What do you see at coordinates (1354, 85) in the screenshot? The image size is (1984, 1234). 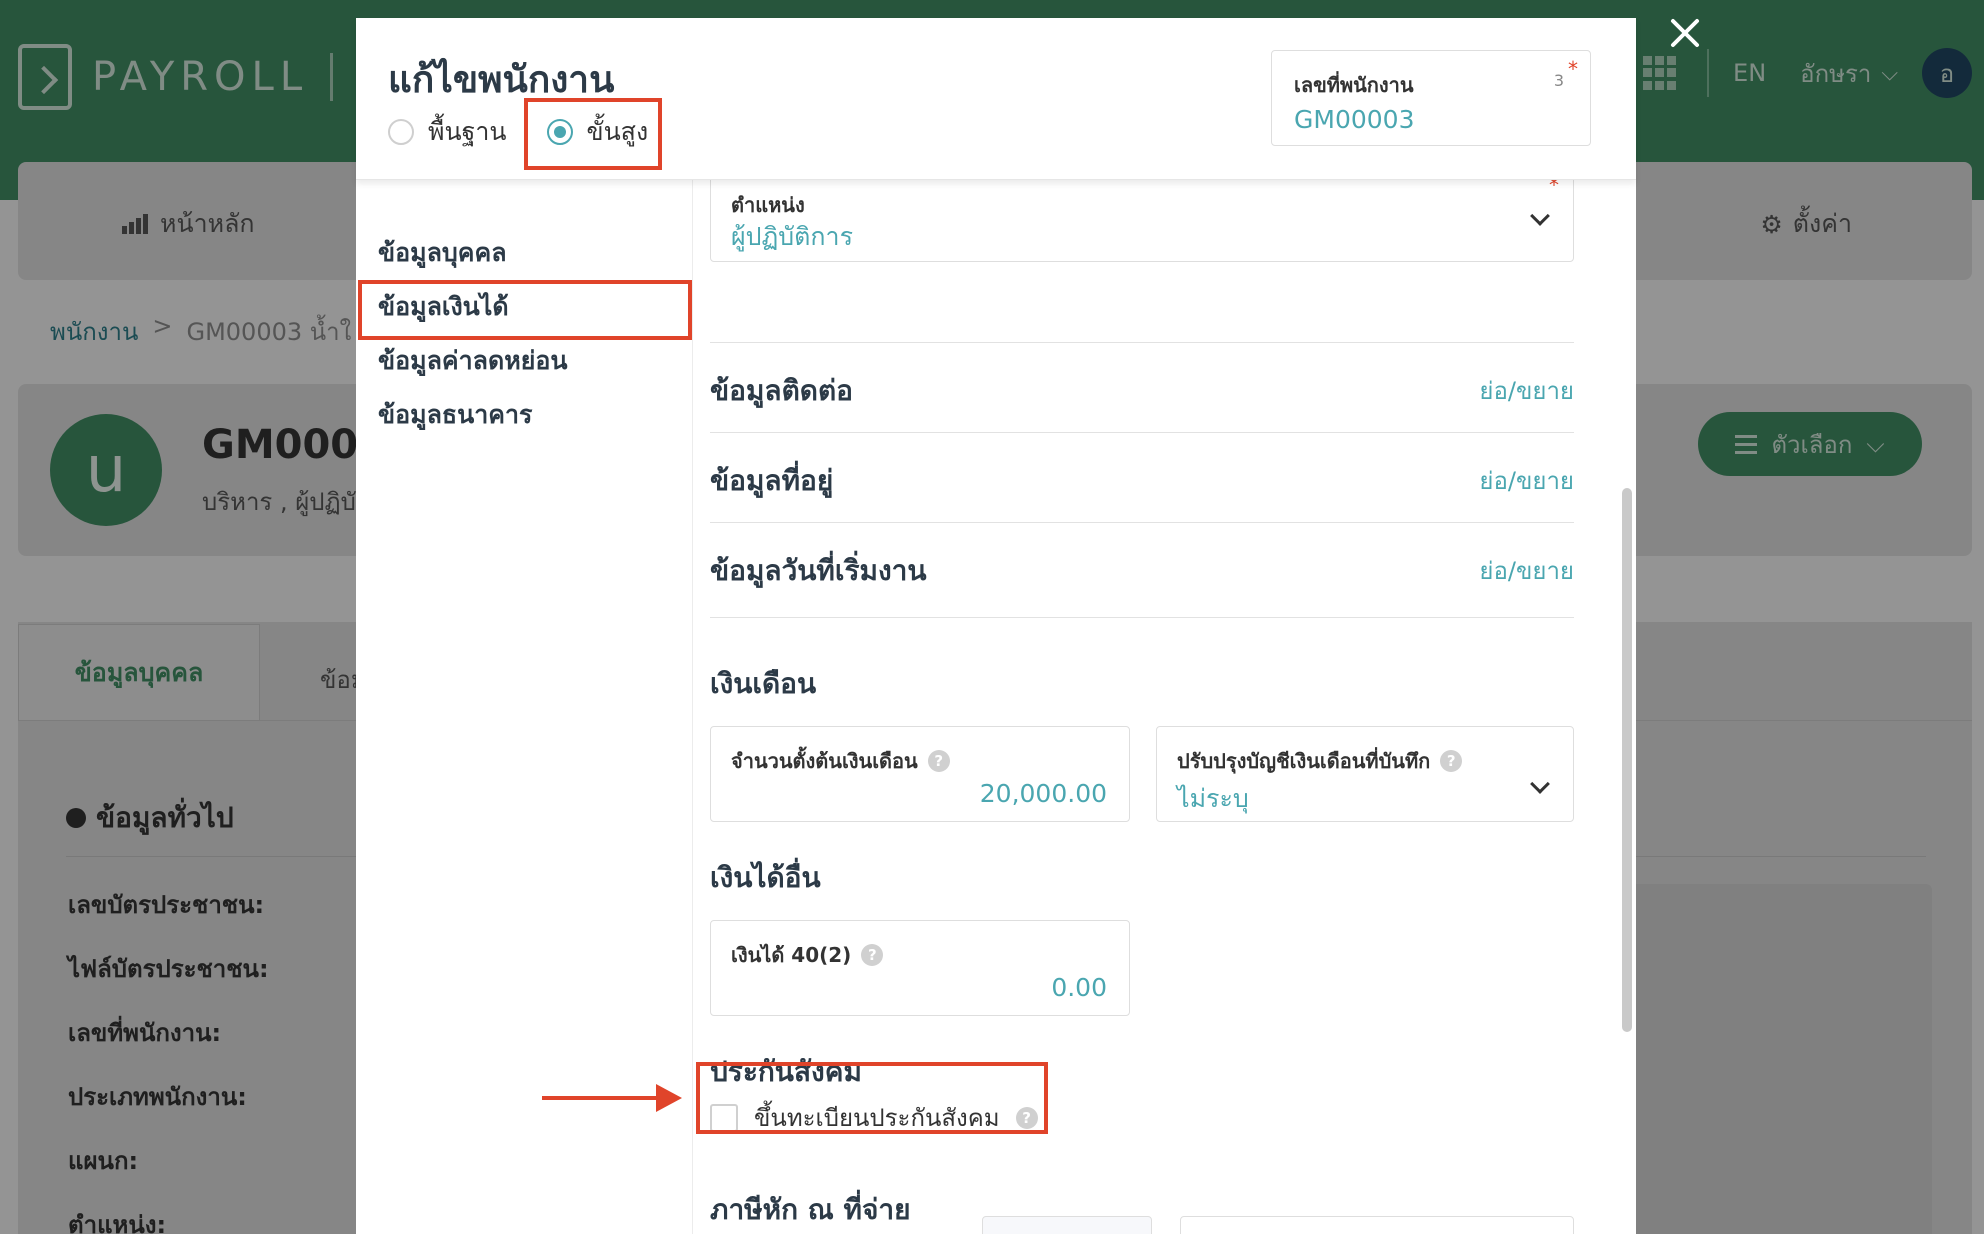 I see `employee-number-label: เลขที่พนักงาน` at bounding box center [1354, 85].